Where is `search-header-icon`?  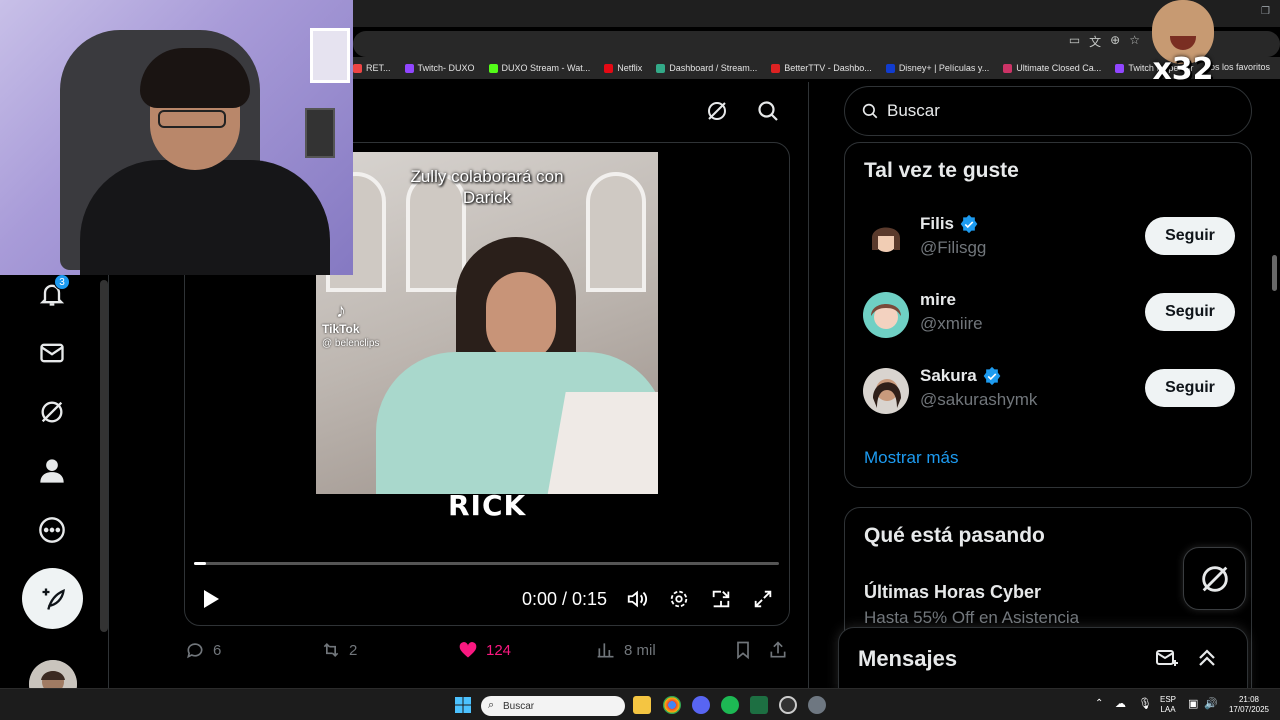
search-header-icon is located at coordinates (768, 111).